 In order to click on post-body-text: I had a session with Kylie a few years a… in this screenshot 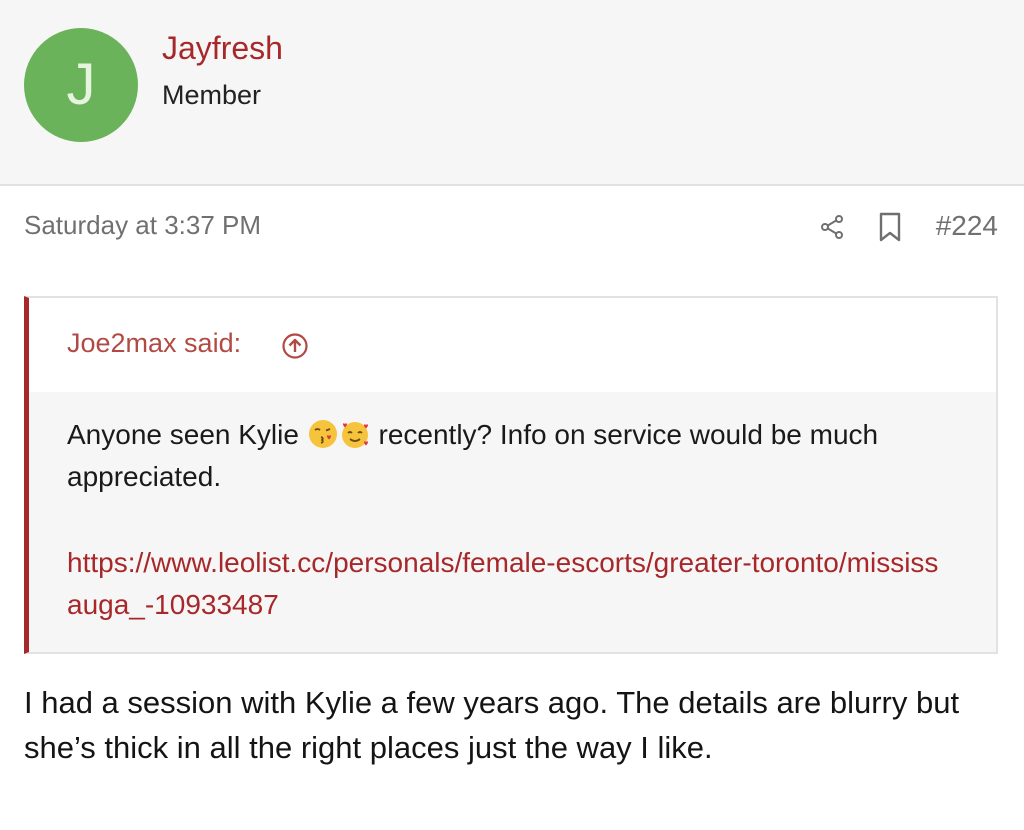, I will do `click(492, 725)`.